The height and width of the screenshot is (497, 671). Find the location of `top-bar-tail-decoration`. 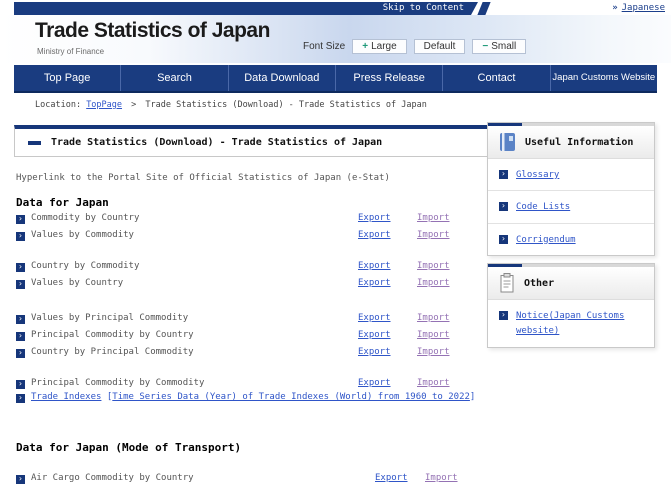

top-bar-tail-decoration is located at coordinates (484, 8).